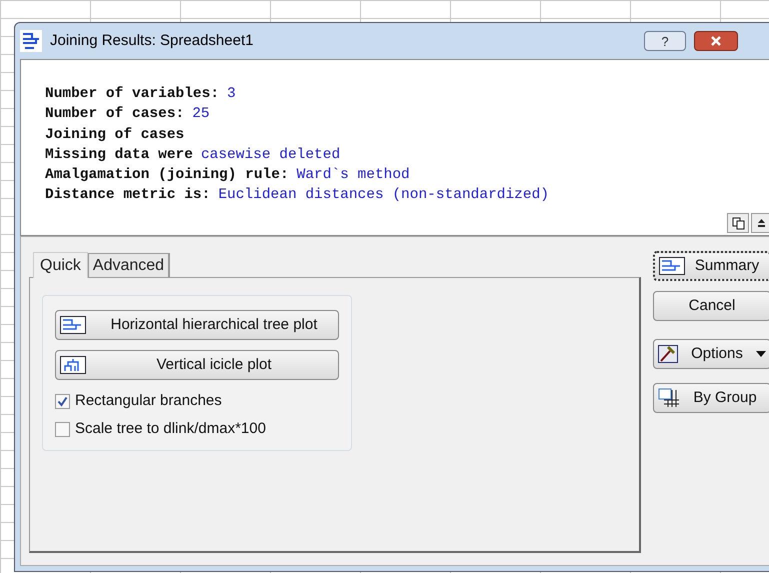  I want to click on plot-button: Horizontal hierarchical tree plot, so click(197, 325).